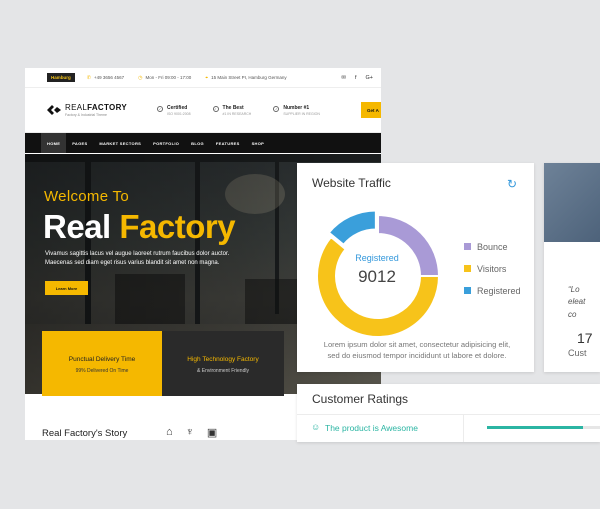  I want to click on nav-market-sectors: MARKET SECTORS, so click(120, 143).